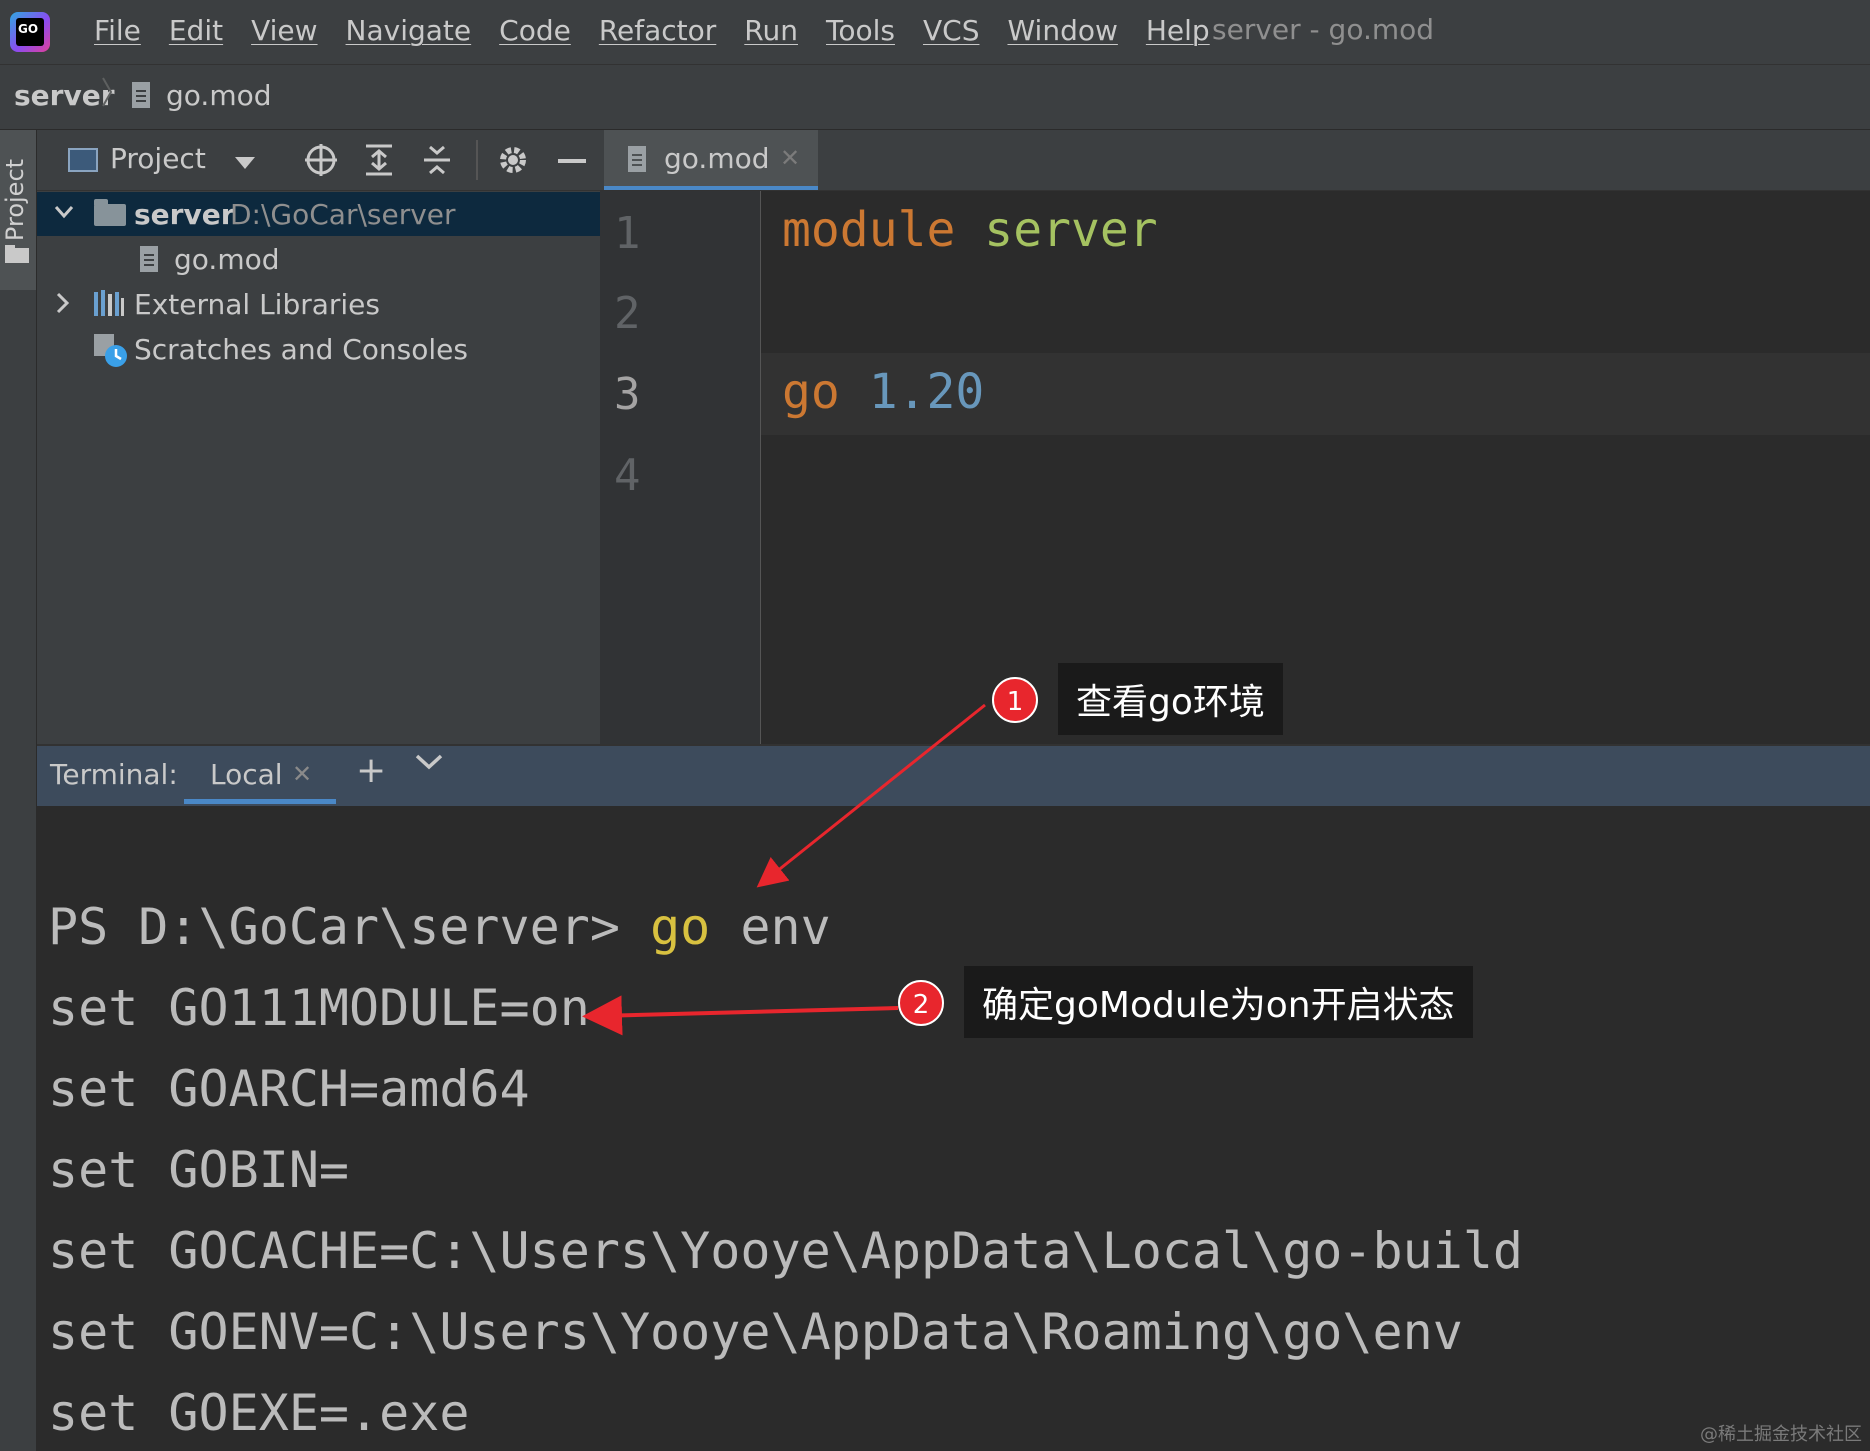  Describe the element at coordinates (1170, 699) in the screenshot. I see `annotation-note-1: 查看go环境` at that location.